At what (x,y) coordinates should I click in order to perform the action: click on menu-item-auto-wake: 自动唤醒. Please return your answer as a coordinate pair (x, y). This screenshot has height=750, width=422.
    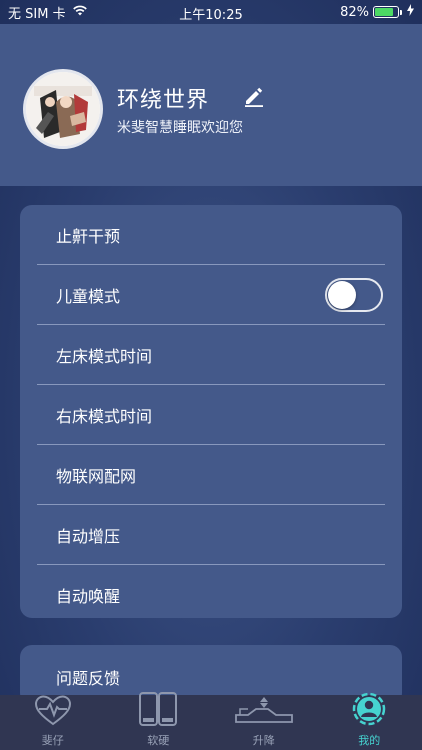
    Looking at the image, I should click on (211, 595).